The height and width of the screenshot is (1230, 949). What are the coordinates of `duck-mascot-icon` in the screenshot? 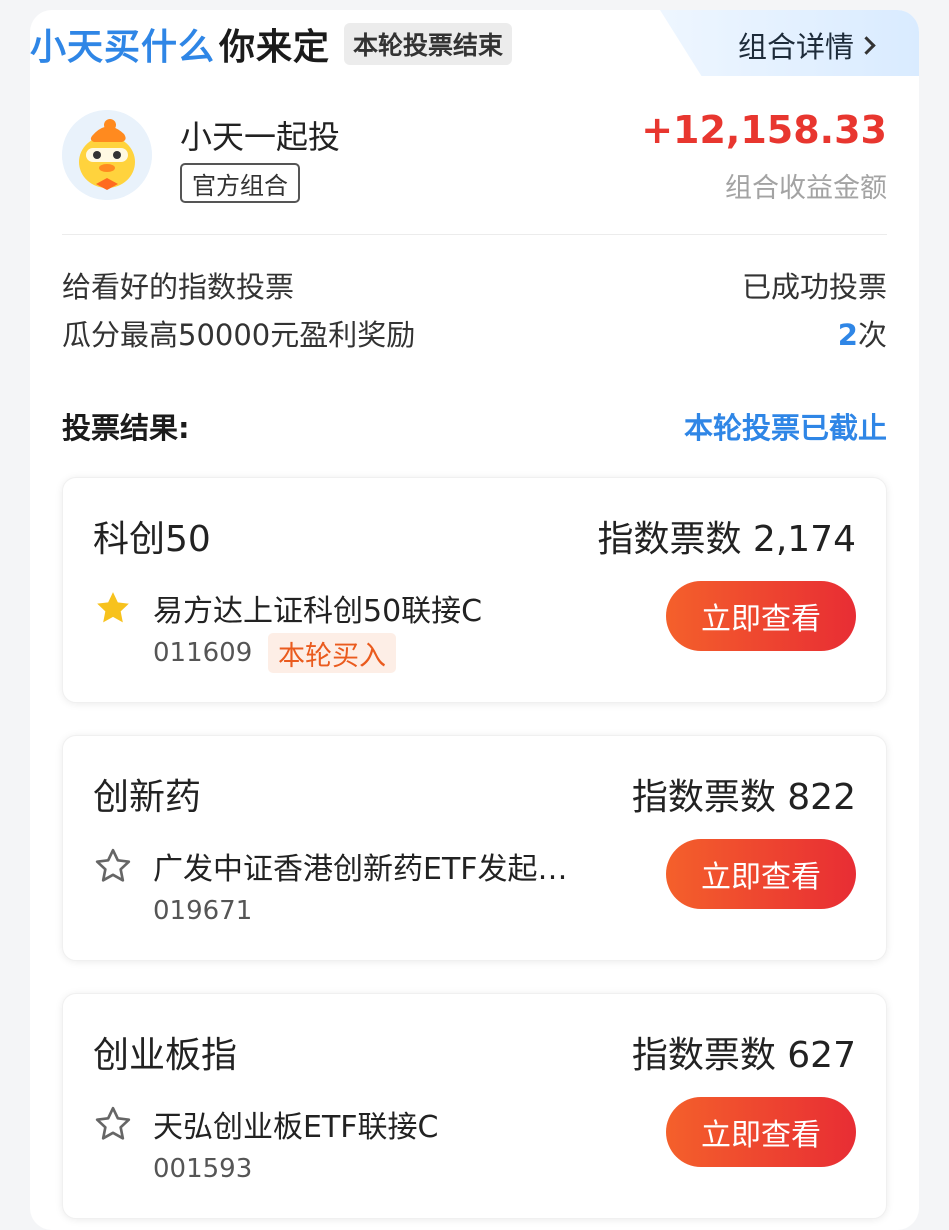 It's located at (107, 155).